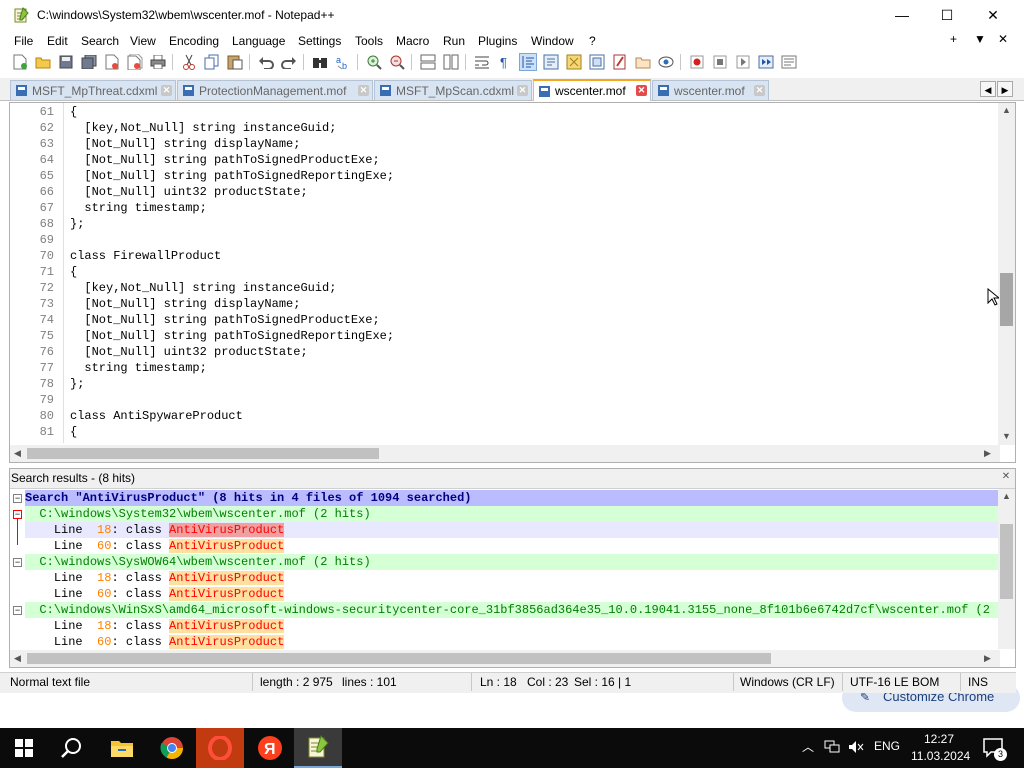 Image resolution: width=1024 pixels, height=768 pixels. Describe the element at coordinates (528, 62) in the screenshot. I see `indent-guide-icon` at that location.